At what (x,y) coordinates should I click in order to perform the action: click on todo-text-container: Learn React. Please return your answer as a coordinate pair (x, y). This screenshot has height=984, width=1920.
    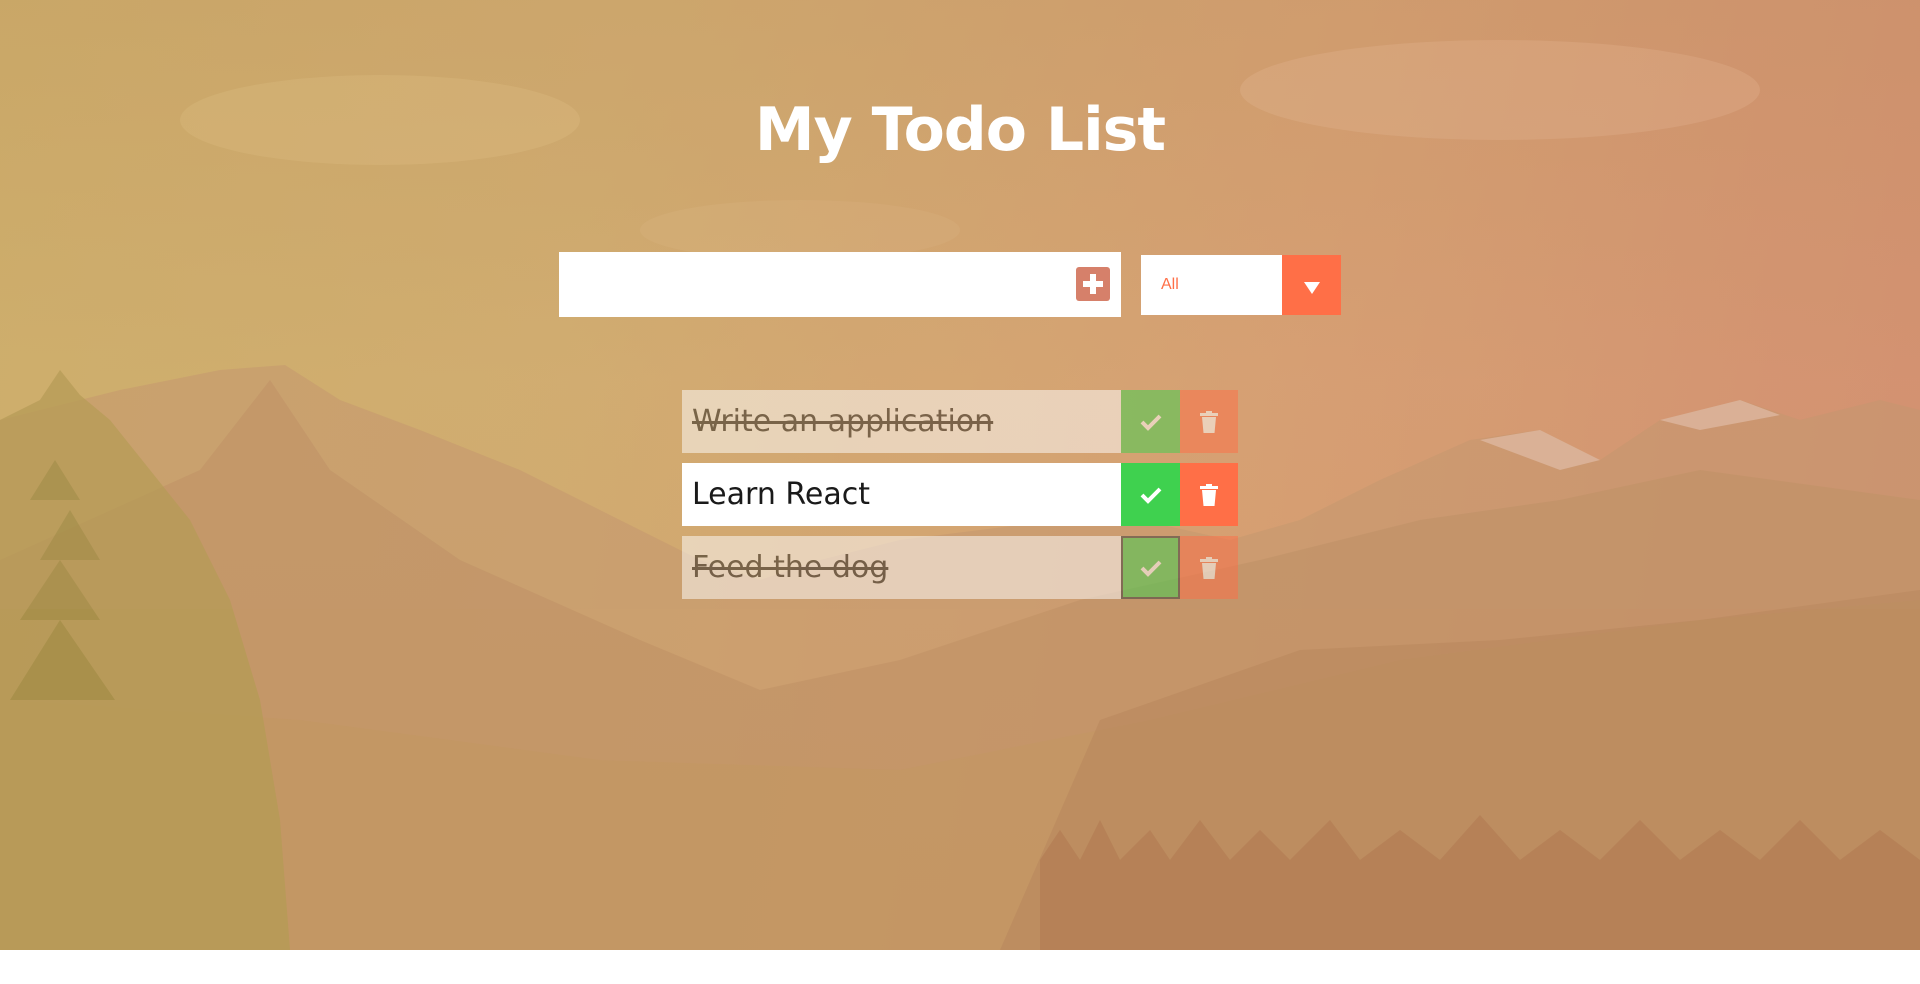
    Looking at the image, I should click on (901, 494).